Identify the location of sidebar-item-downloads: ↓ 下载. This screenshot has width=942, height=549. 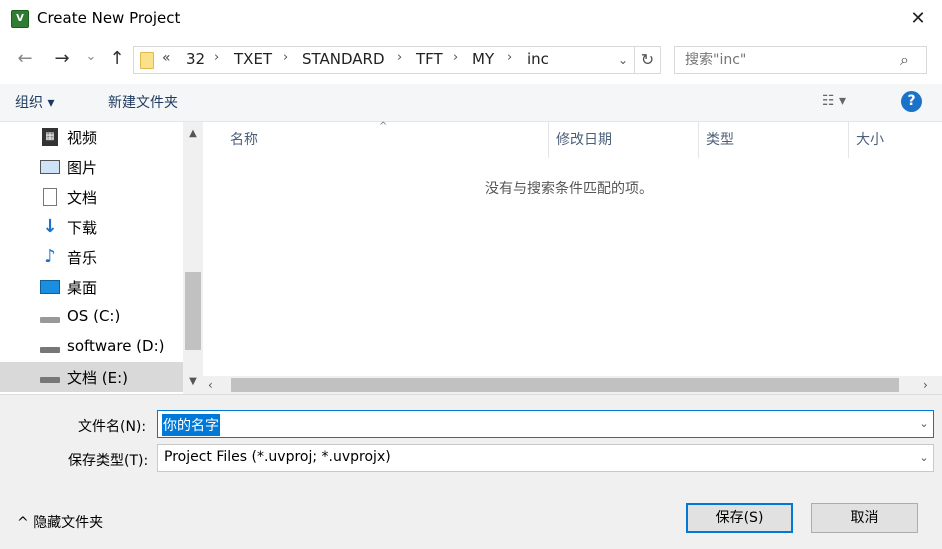
(91, 227).